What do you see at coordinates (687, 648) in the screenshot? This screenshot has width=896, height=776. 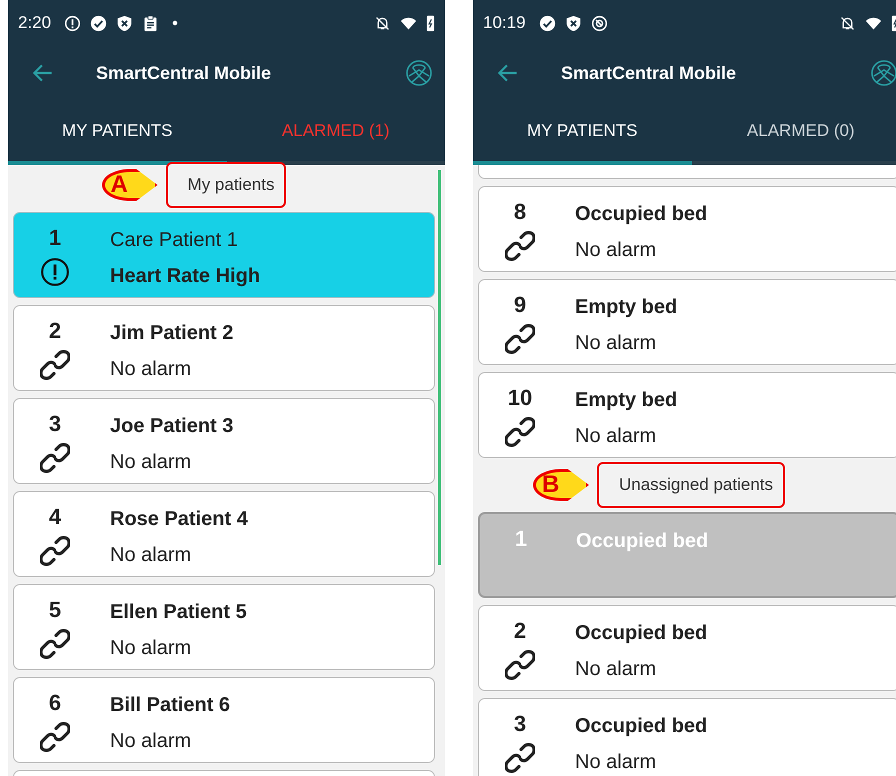 I see `patient-card: 2 Occupied bed No alarm` at bounding box center [687, 648].